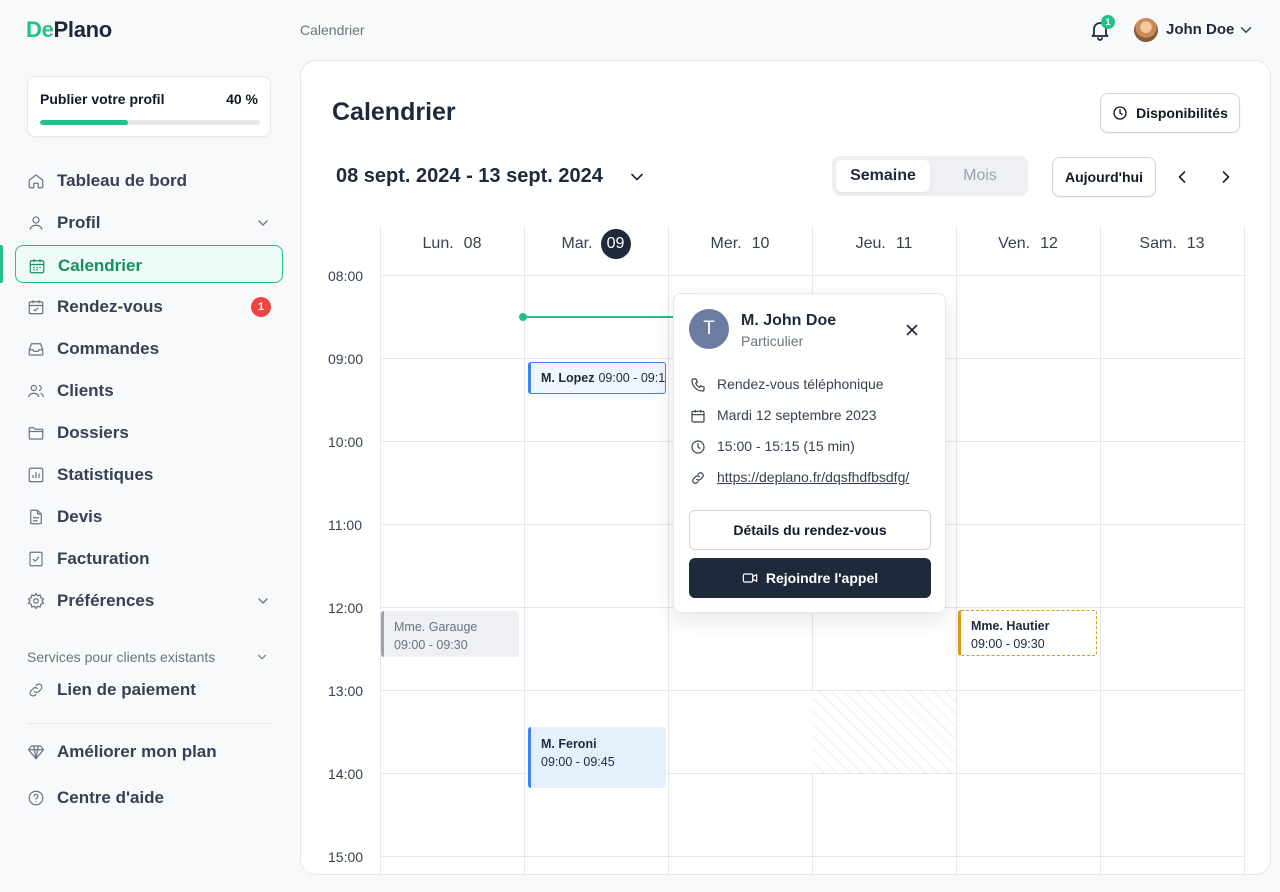  Describe the element at coordinates (980, 176) in the screenshot. I see `view-month: Mois` at that location.